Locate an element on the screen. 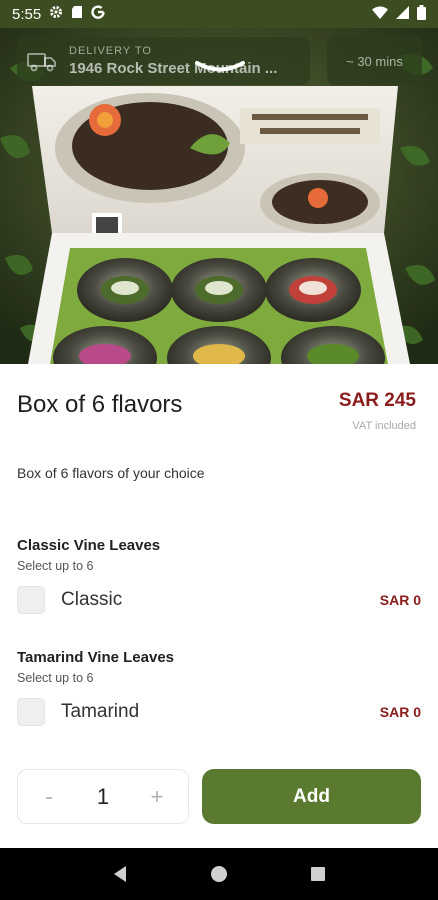 The image size is (438, 900). option-label: Tamarind is located at coordinates (100, 711).